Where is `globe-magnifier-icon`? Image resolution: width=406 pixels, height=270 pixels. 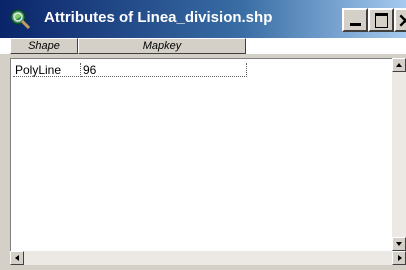
globe-magnifier-icon is located at coordinates (20, 19).